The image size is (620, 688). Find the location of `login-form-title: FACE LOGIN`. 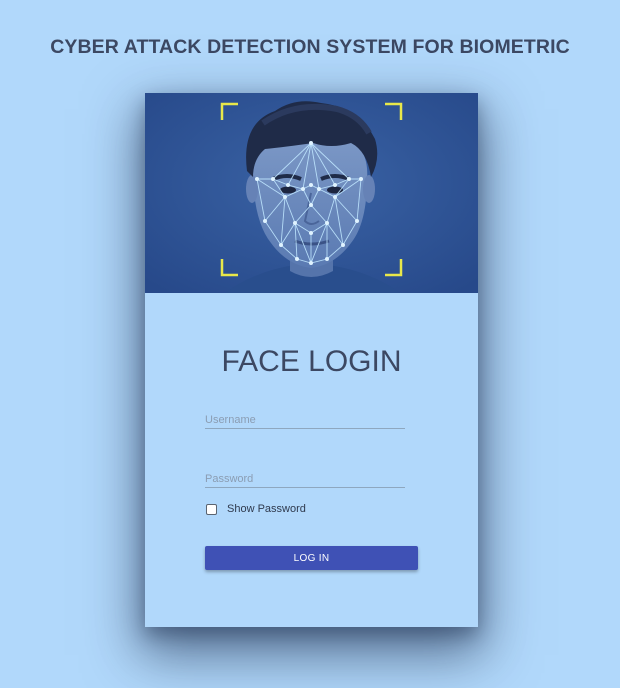

login-form-title: FACE LOGIN is located at coordinates (311, 361).